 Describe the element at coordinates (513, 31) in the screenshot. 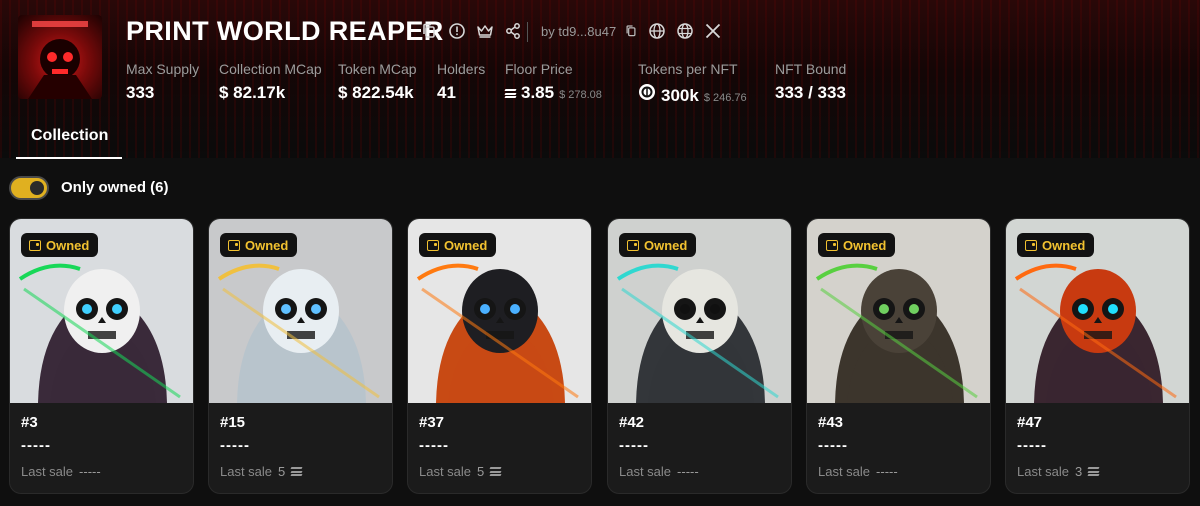

I see `share-icon` at that location.